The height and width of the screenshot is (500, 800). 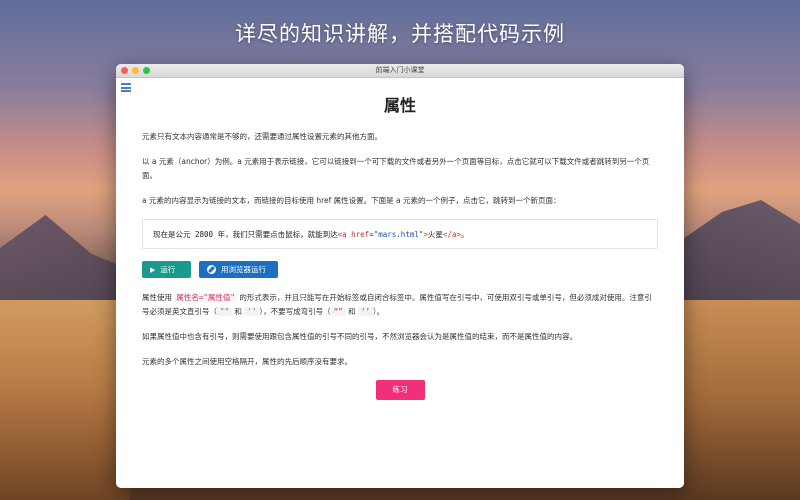 What do you see at coordinates (435, 234) in the screenshot?
I see `code-link-text: 火星` at bounding box center [435, 234].